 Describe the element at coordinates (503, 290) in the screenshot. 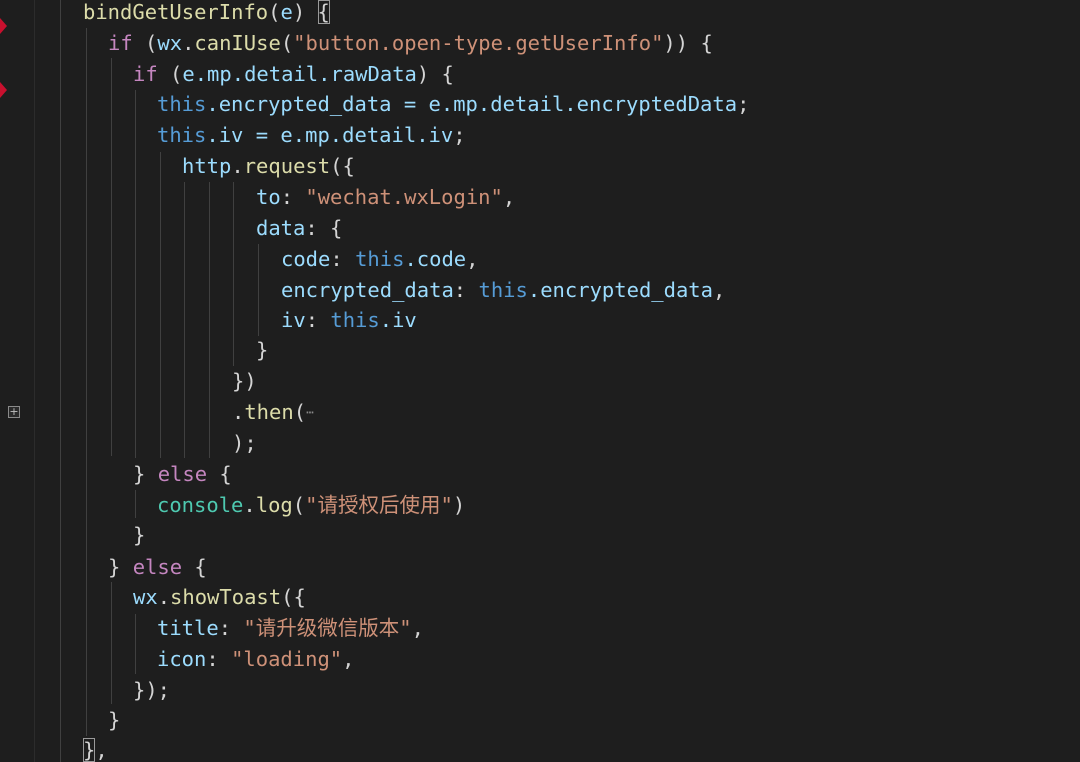

I see `code-line: encrypted_data: this.encrypted_data,` at that location.